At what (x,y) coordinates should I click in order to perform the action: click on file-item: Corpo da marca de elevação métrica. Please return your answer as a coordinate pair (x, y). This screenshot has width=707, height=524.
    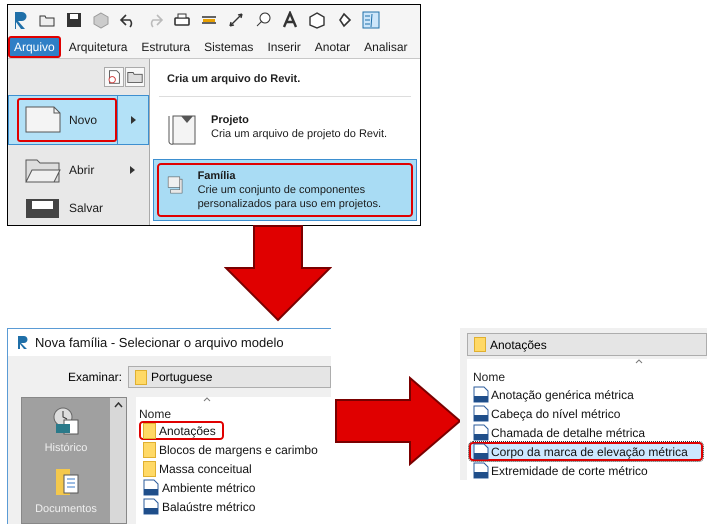
    Looking at the image, I should click on (586, 451).